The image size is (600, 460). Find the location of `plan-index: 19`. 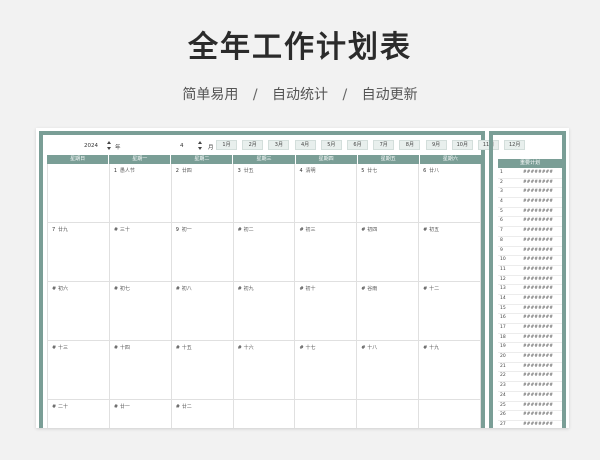

plan-index: 19 is located at coordinates (503, 347).